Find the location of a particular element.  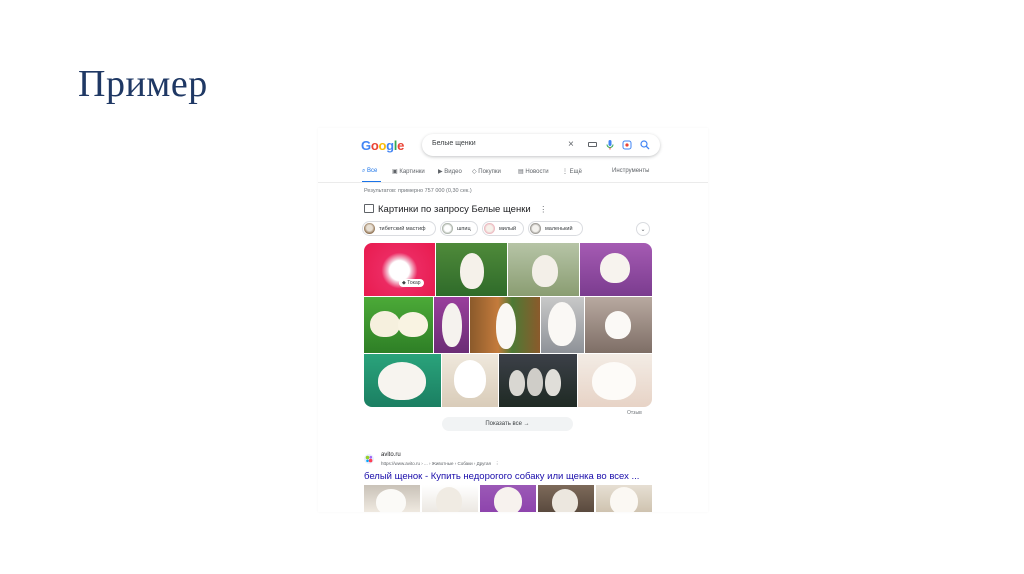

tab-video: ▶ Видео is located at coordinates (450, 171).